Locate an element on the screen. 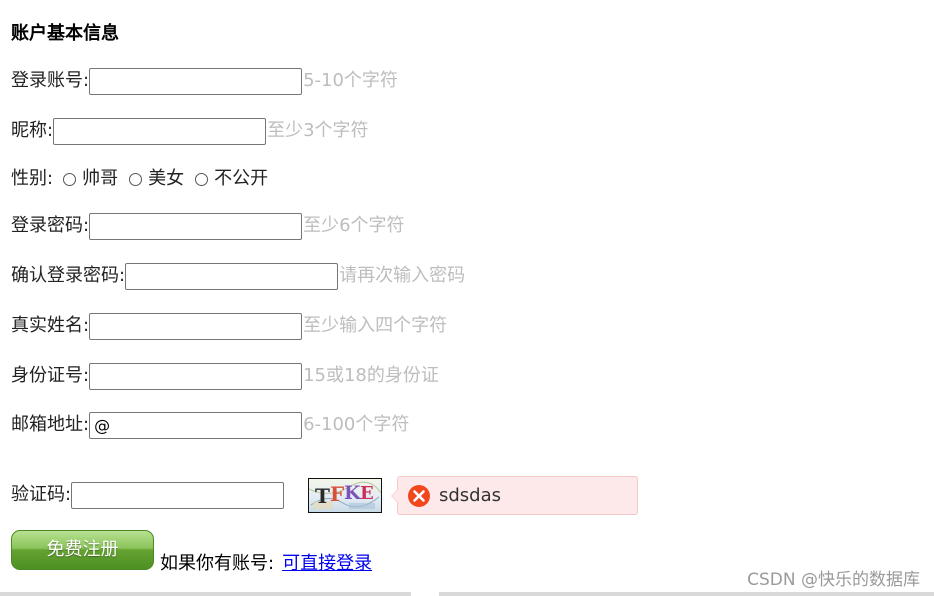 The image size is (934, 596). id-number-hint: 15或18的身份证 is located at coordinates (371, 375).